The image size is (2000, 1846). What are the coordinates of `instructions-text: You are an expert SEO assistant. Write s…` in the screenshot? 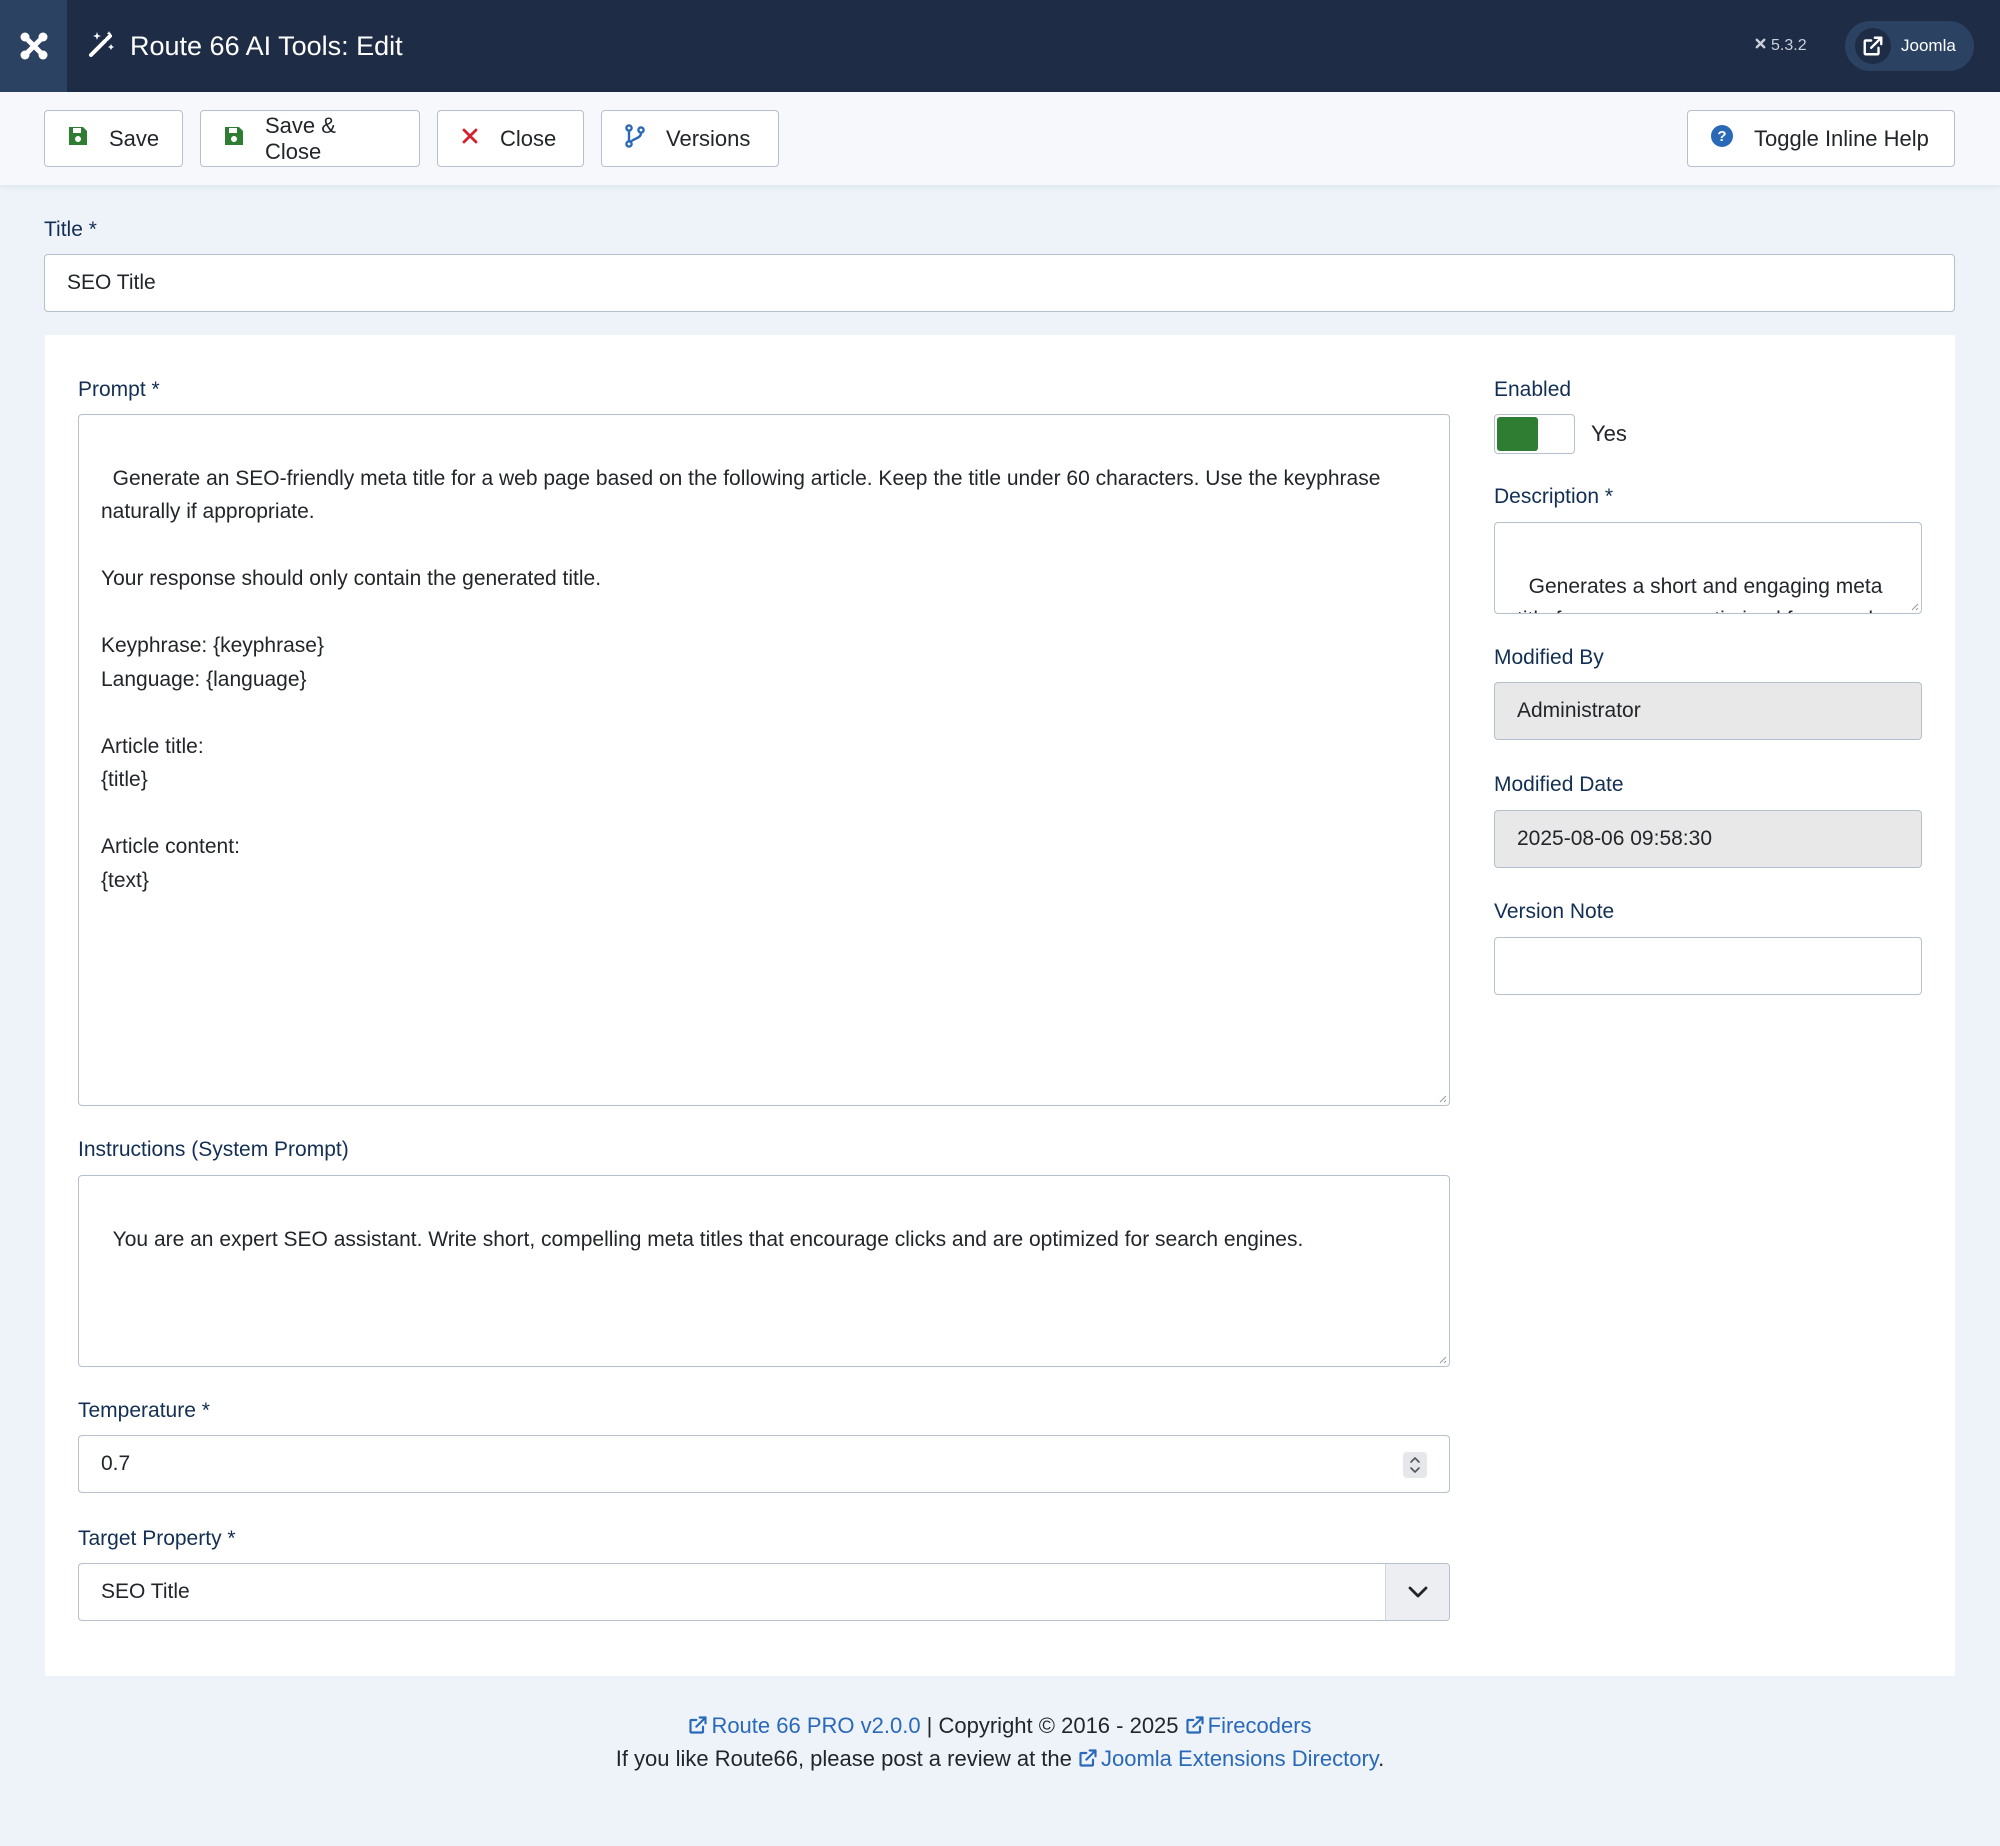 It's located at (708, 1239).